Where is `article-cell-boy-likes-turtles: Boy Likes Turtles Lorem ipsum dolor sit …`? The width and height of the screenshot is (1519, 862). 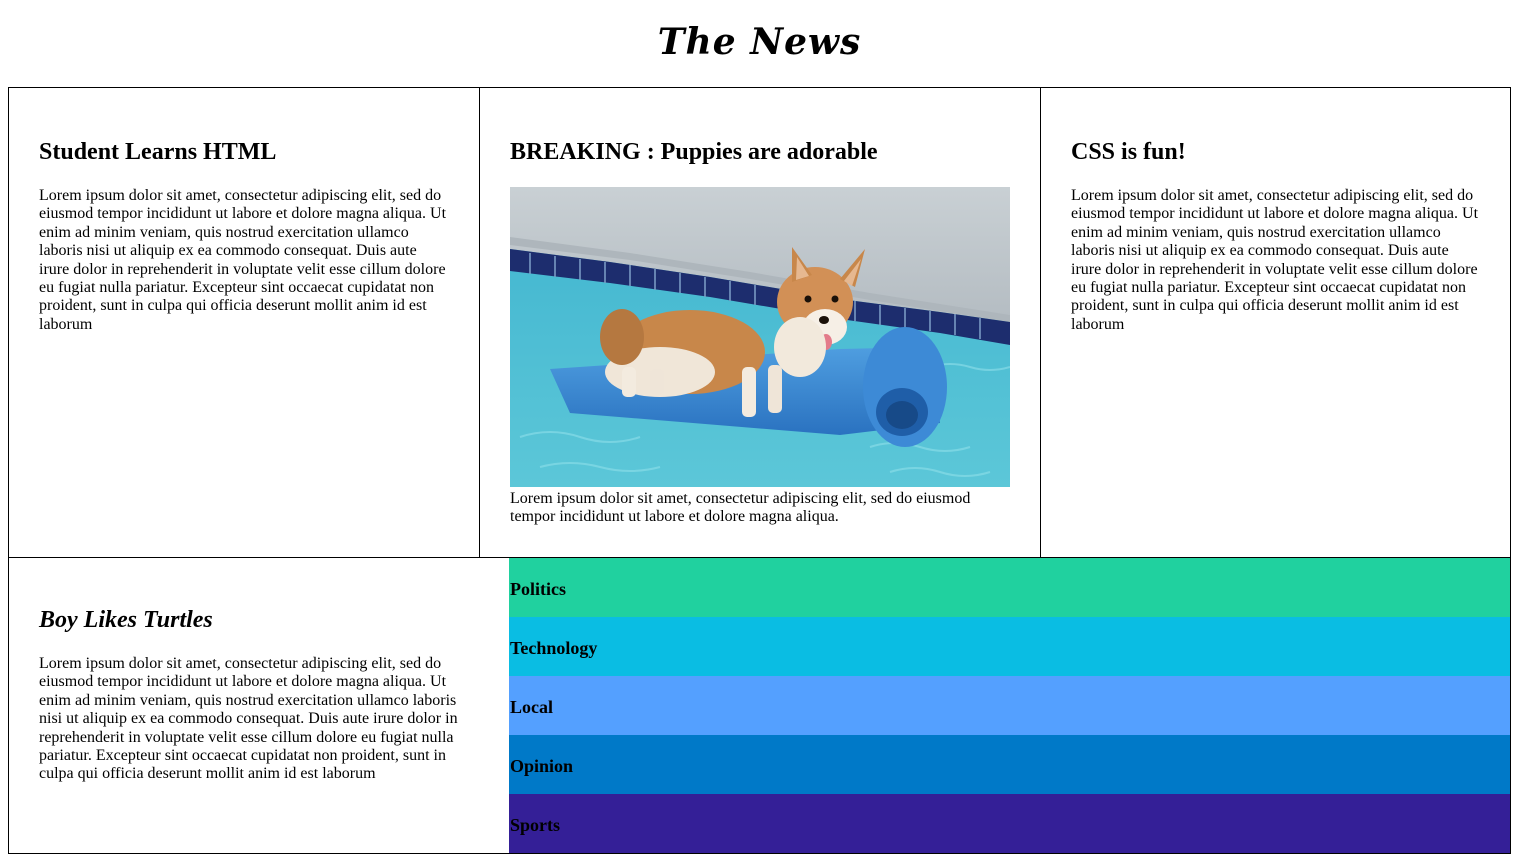 article-cell-boy-likes-turtles: Boy Likes Turtles Lorem ipsum dolor sit … is located at coordinates (259, 705).